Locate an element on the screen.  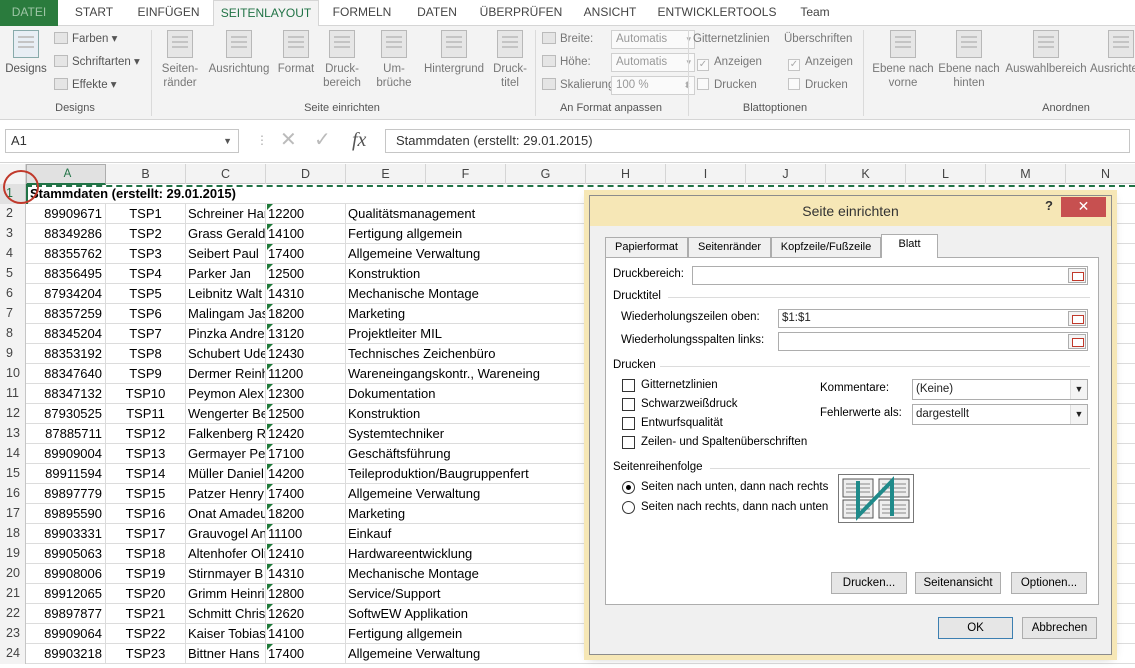
tab-papierformat: Papierformat is located at coordinates (646, 247).